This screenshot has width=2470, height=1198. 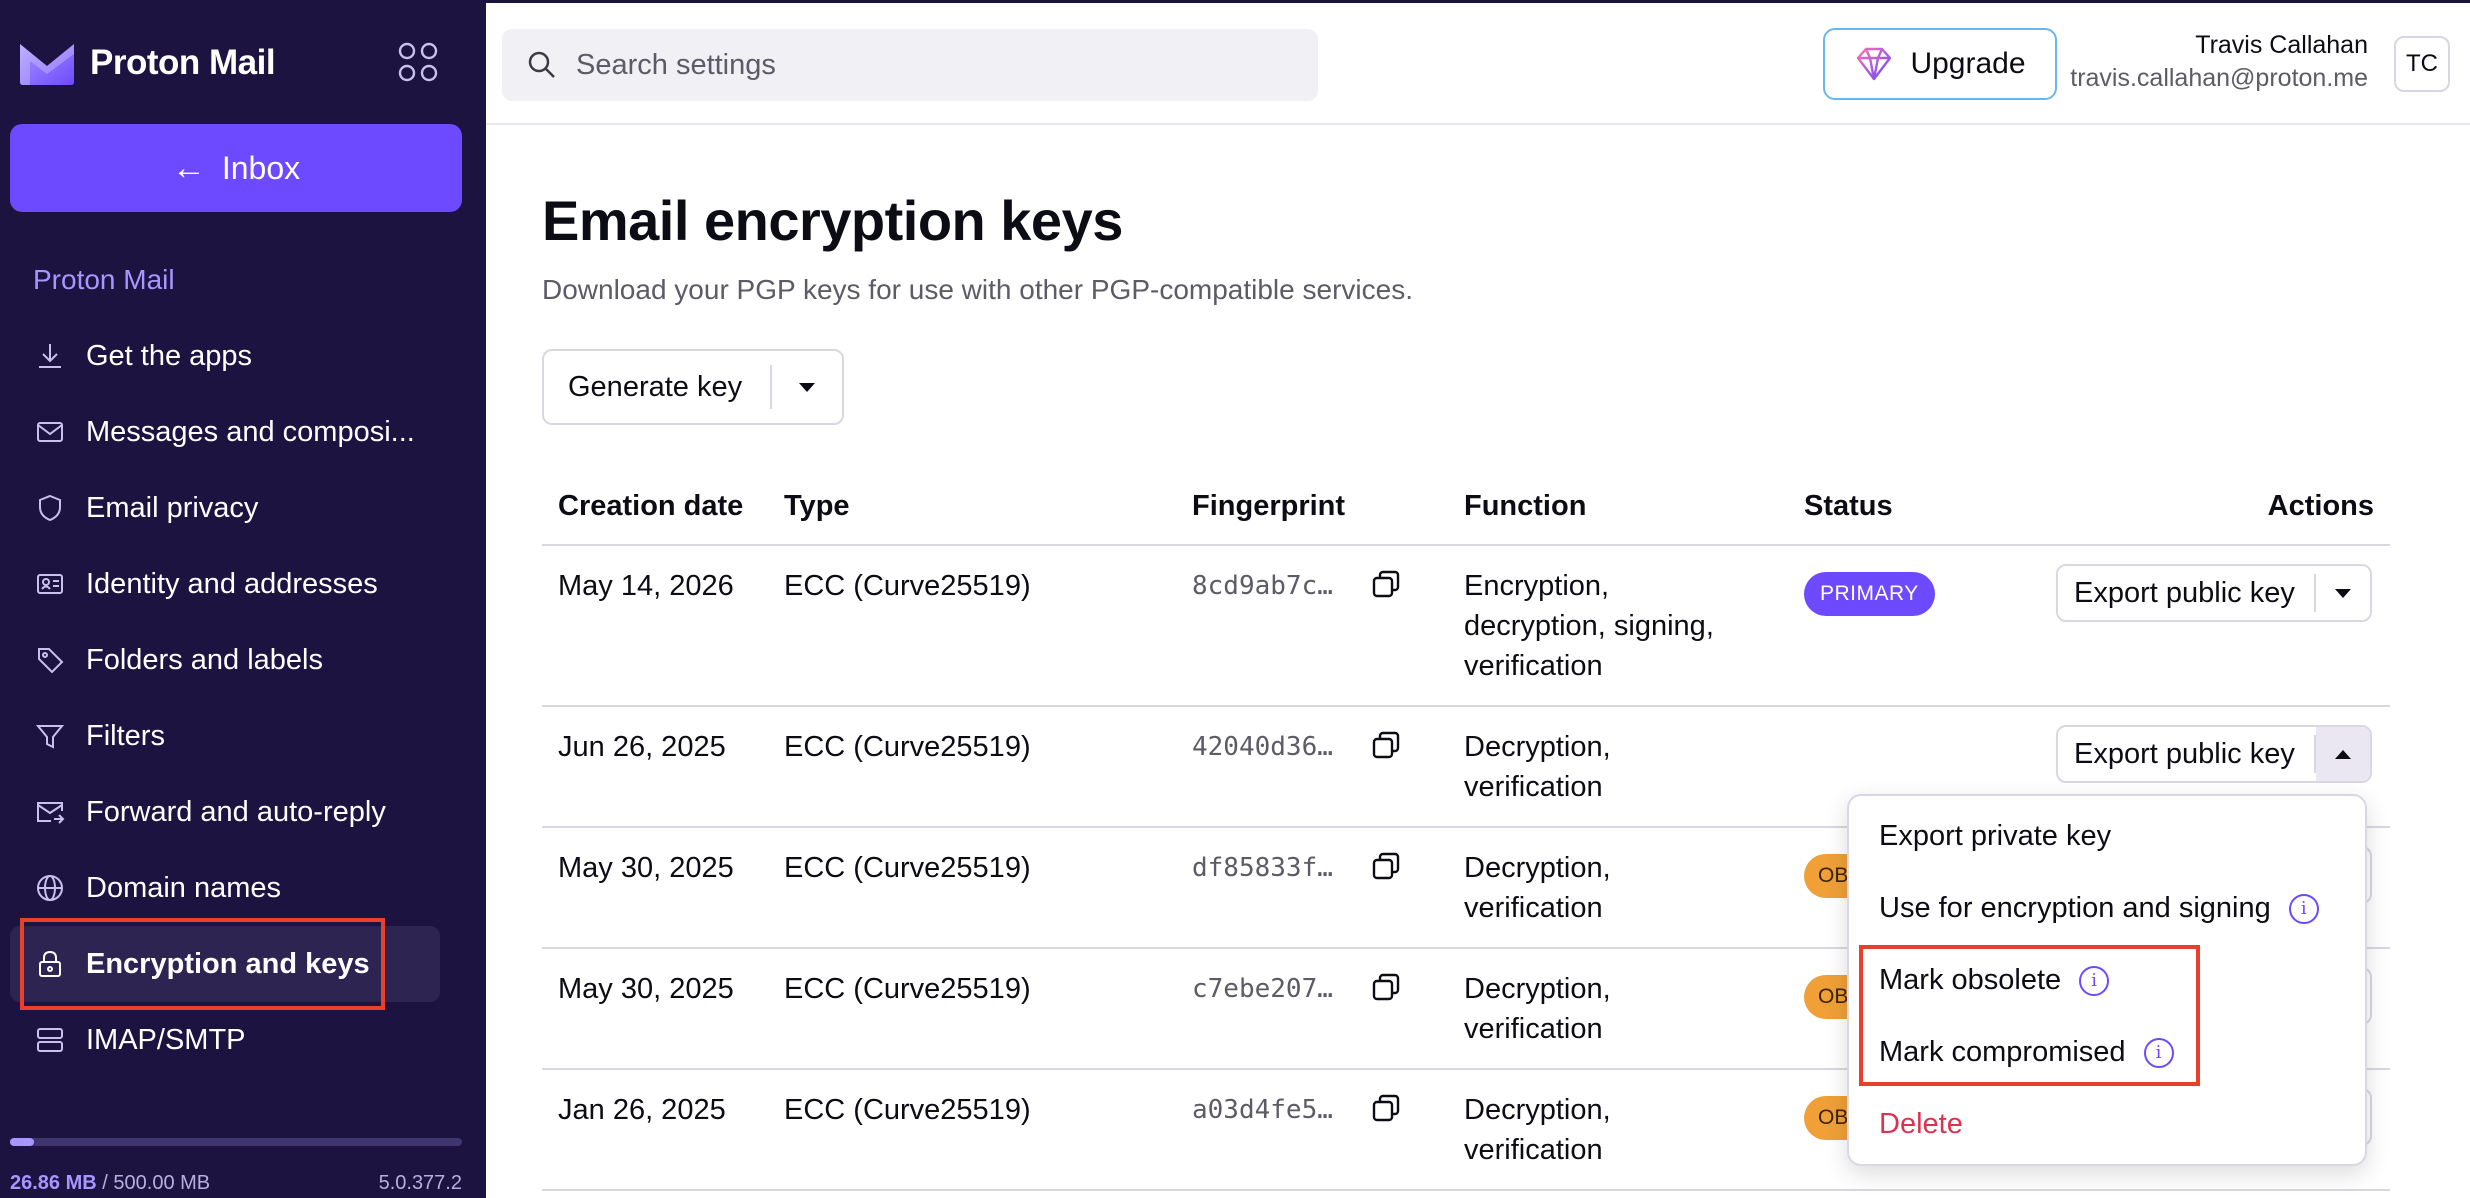 What do you see at coordinates (926, 65) in the screenshot?
I see `search-input` at bounding box center [926, 65].